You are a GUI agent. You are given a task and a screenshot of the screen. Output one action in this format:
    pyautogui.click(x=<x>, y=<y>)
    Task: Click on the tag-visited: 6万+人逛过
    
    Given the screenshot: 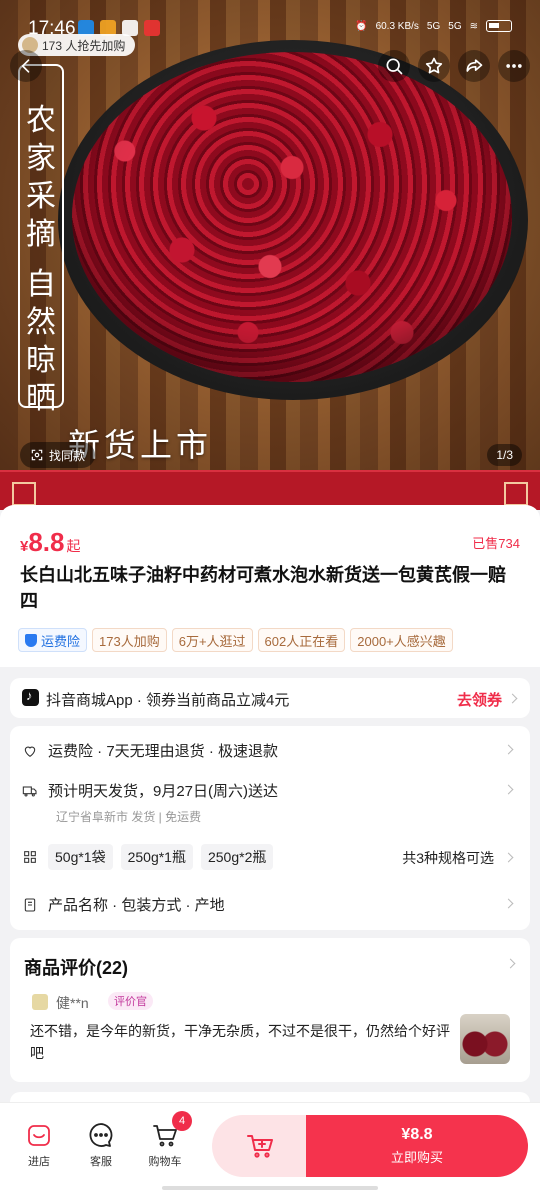 What is the action you would take?
    pyautogui.click(x=212, y=640)
    